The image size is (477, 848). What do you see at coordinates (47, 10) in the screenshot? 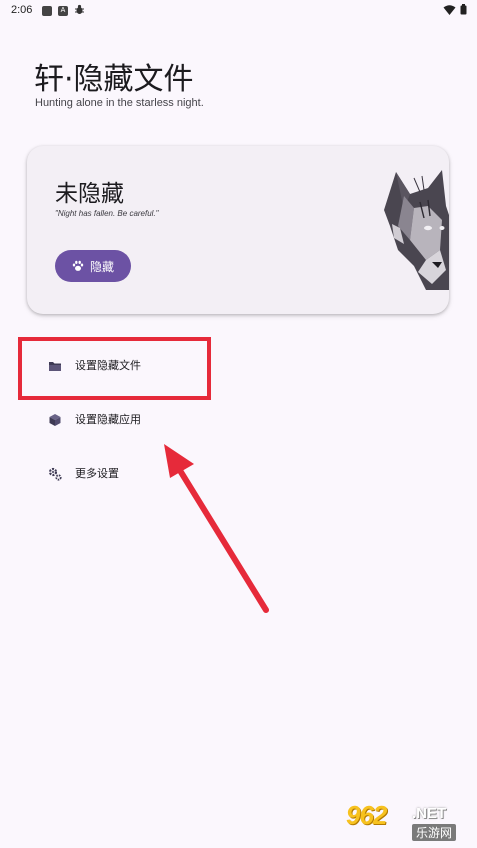
I see `notification-square-icon` at bounding box center [47, 10].